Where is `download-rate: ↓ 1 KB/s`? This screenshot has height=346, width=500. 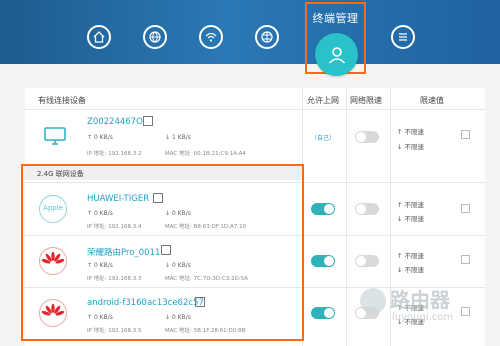 download-rate: ↓ 1 KB/s is located at coordinates (178, 137).